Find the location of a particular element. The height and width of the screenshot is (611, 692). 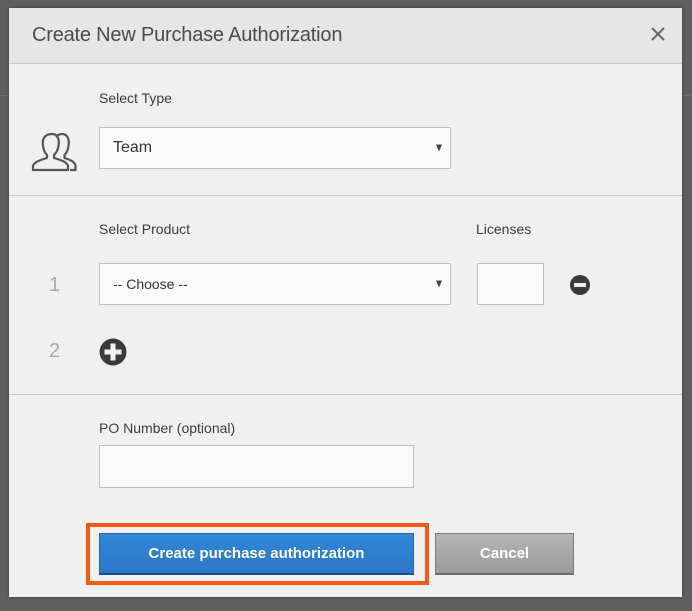

product-select-value: -- Choose -- is located at coordinates (150, 284).